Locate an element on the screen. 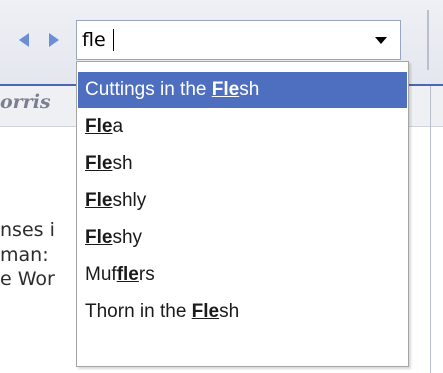 The width and height of the screenshot is (443, 373). search-combobox is located at coordinates (238, 40).